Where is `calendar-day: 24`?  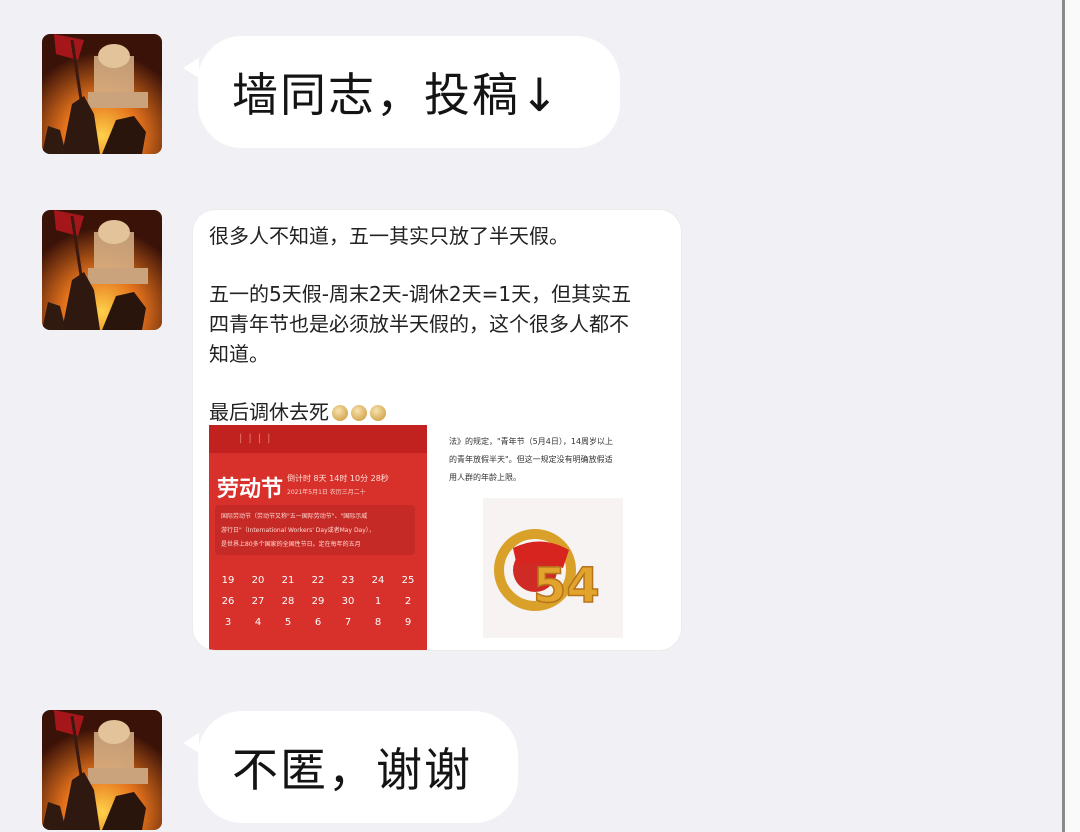
calendar-day: 24 is located at coordinates (378, 580).